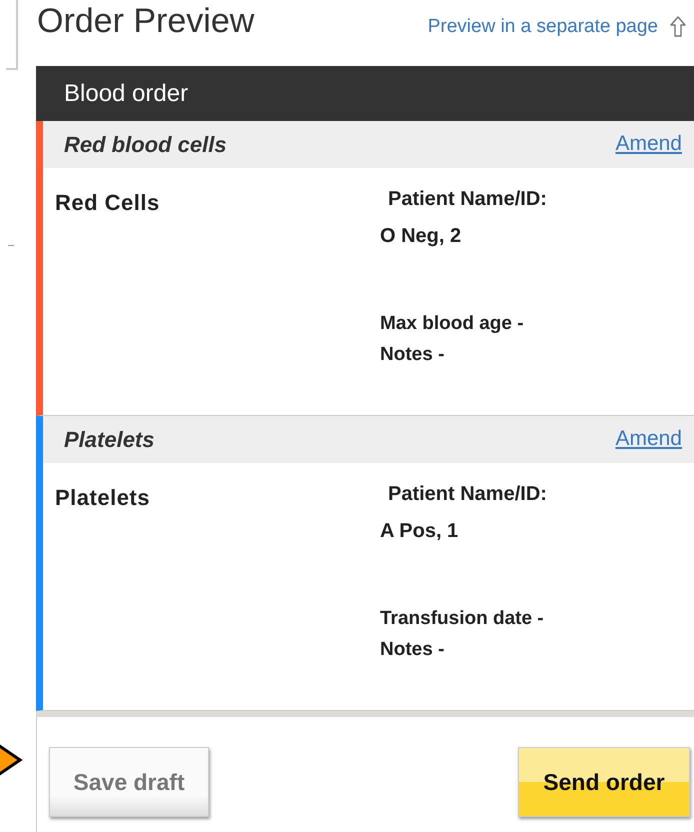 This screenshot has height=832, width=694. Describe the element at coordinates (11, 245) in the screenshot. I see `dash-mark` at that location.